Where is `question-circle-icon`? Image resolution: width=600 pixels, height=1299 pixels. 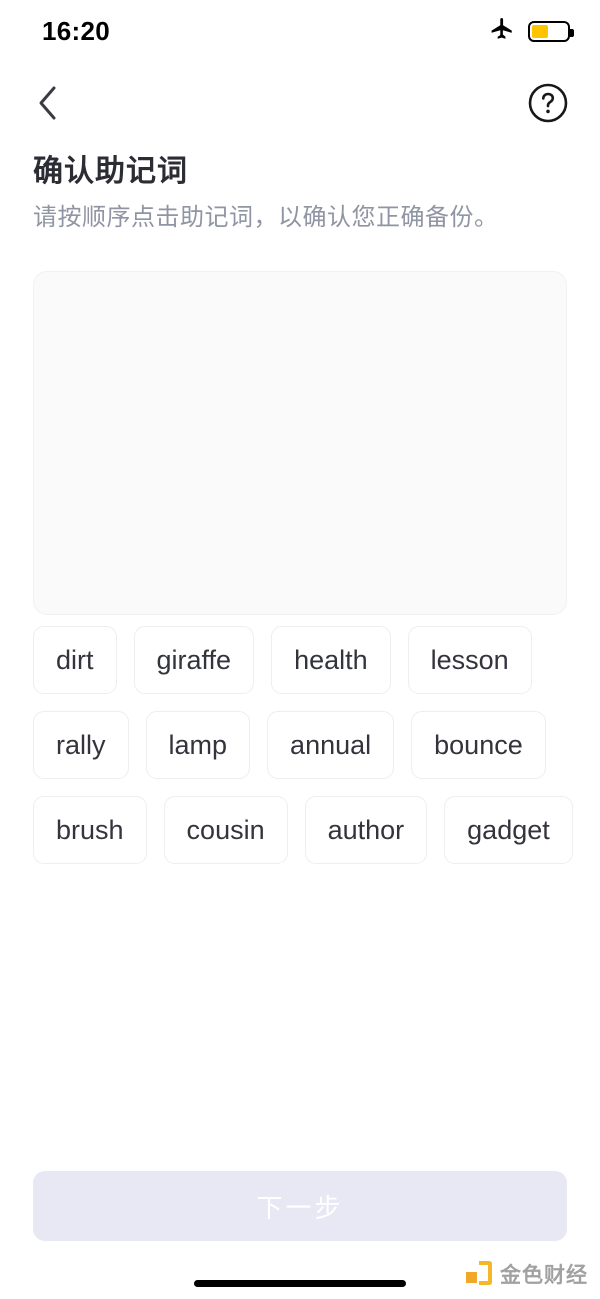 question-circle-icon is located at coordinates (548, 105).